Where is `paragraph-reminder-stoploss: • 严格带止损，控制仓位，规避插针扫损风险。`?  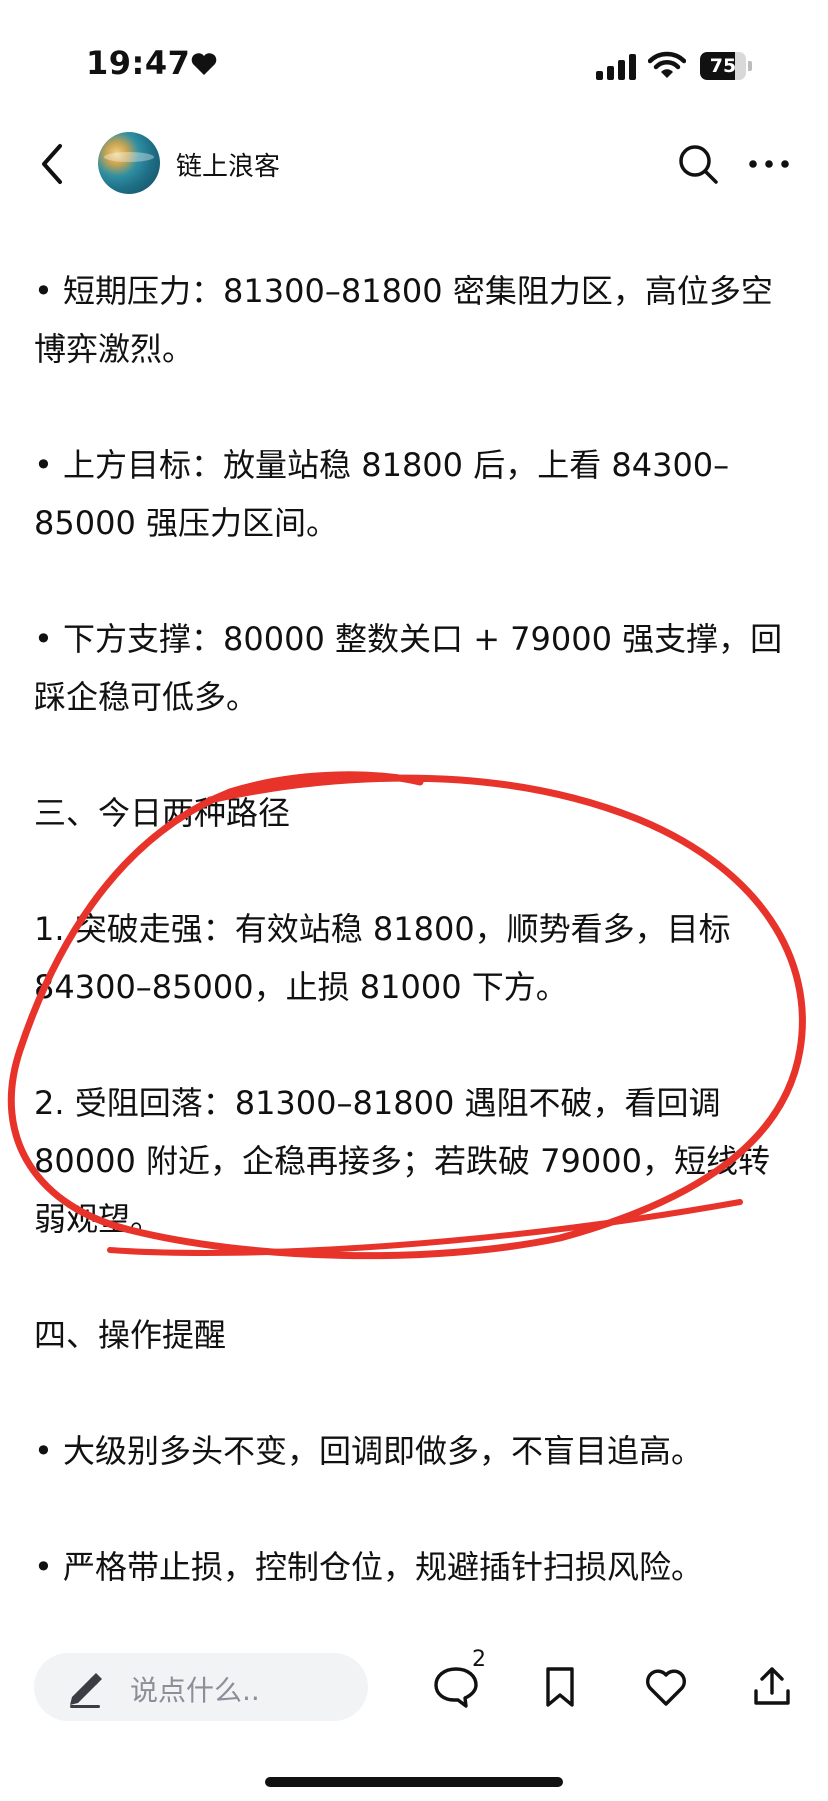
paragraph-reminder-stoploss: • 严格带止损，控制仓位，规避插针扫损风险。 is located at coordinates (369, 1567).